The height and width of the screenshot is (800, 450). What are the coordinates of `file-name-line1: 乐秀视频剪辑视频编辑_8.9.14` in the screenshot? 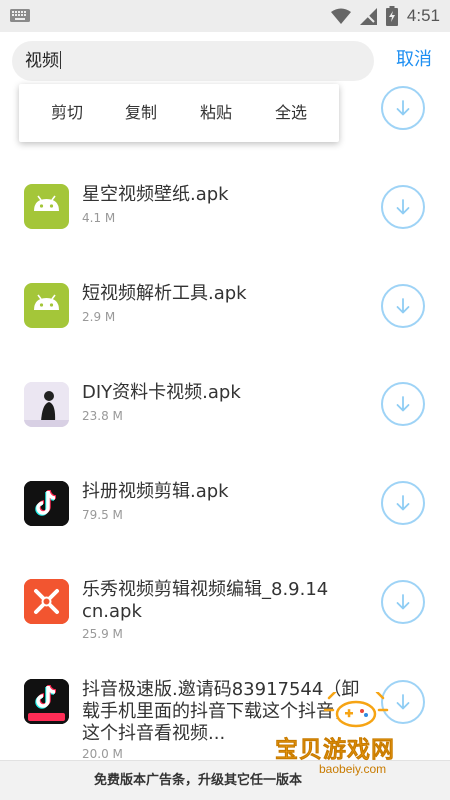 It's located at (205, 589).